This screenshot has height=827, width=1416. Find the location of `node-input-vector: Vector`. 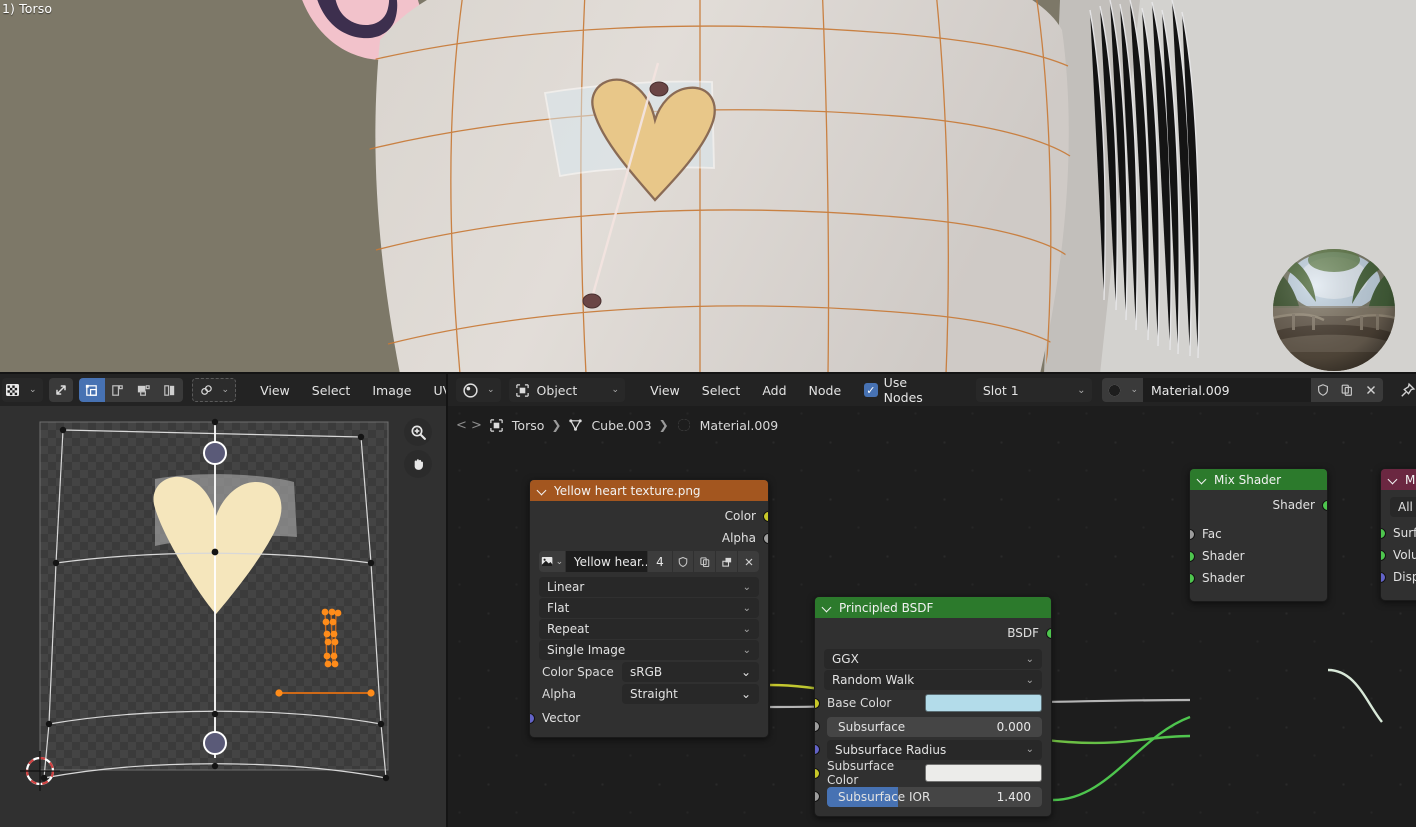

node-input-vector: Vector is located at coordinates (649, 718).